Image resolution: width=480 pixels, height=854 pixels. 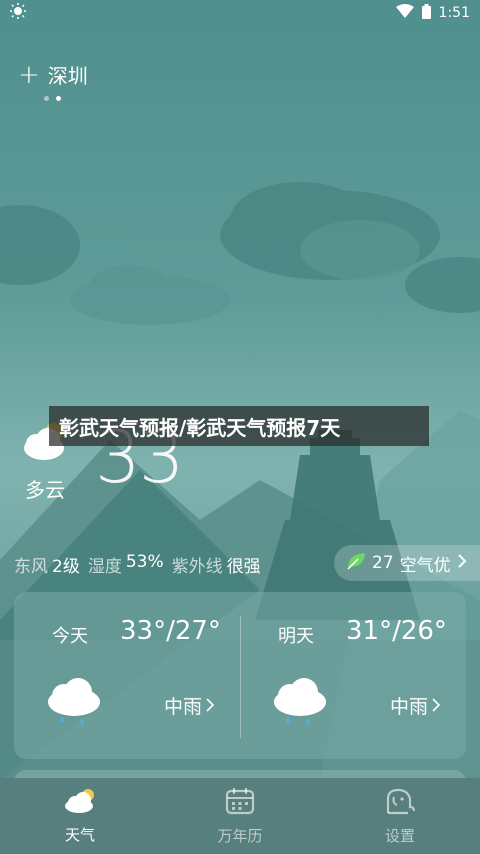 I want to click on nav-weather: 天气, so click(x=80, y=816).